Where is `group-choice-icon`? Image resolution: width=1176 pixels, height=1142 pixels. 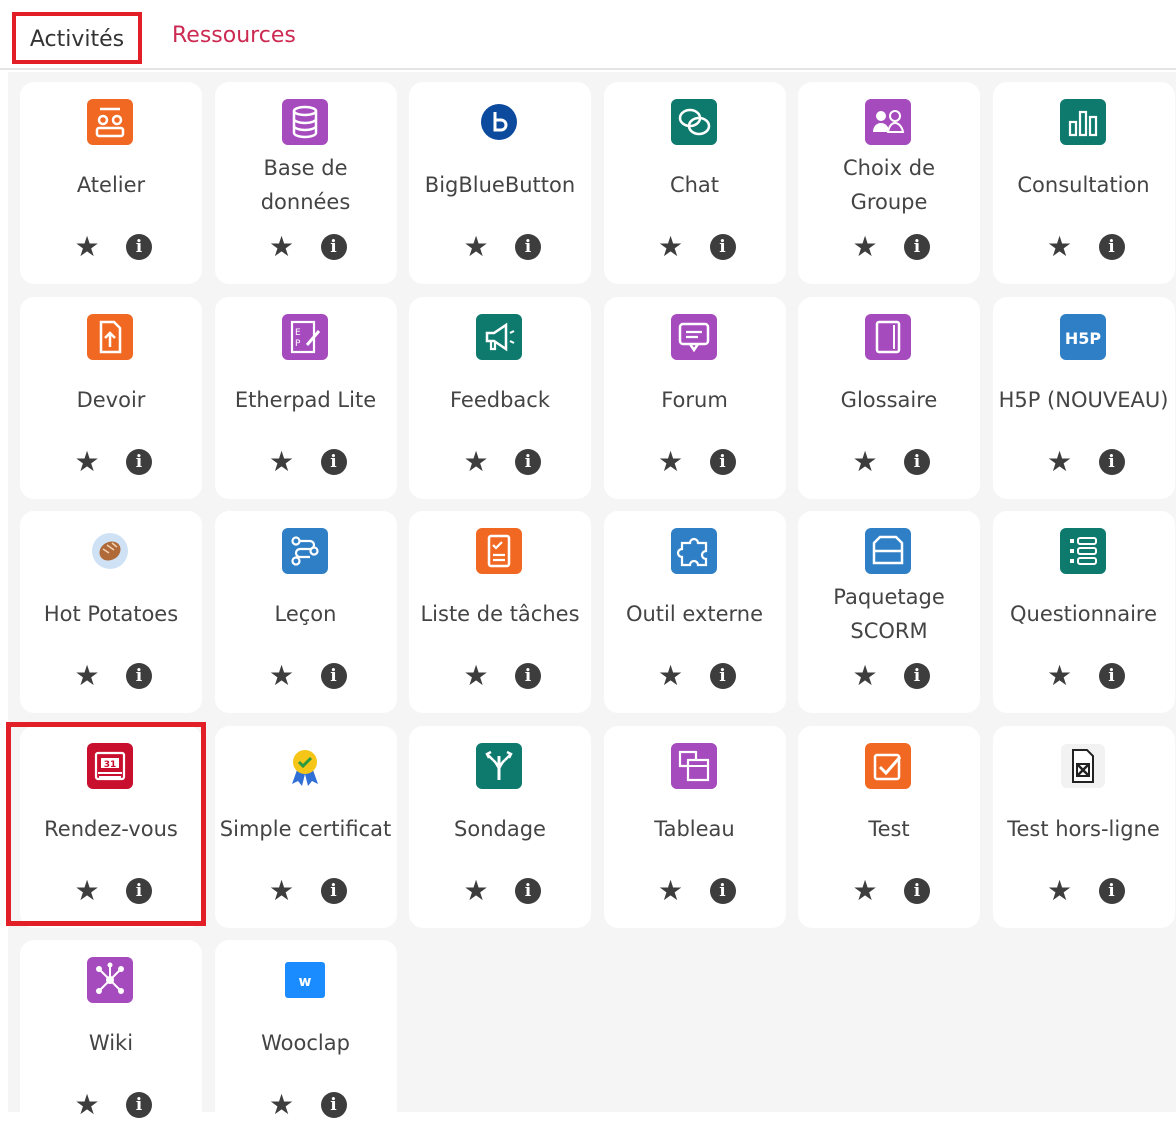 group-choice-icon is located at coordinates (888, 122).